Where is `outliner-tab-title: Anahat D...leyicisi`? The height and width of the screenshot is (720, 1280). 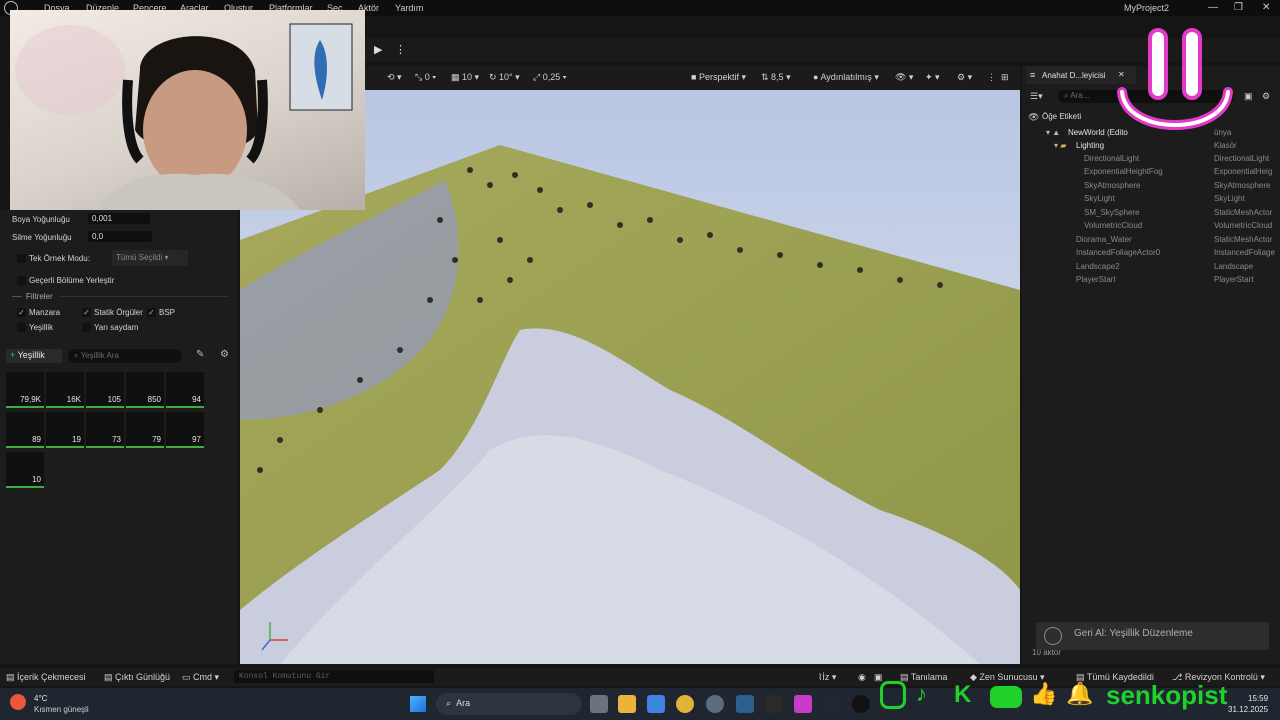 outliner-tab-title: Anahat D...leyicisi is located at coordinates (1074, 75).